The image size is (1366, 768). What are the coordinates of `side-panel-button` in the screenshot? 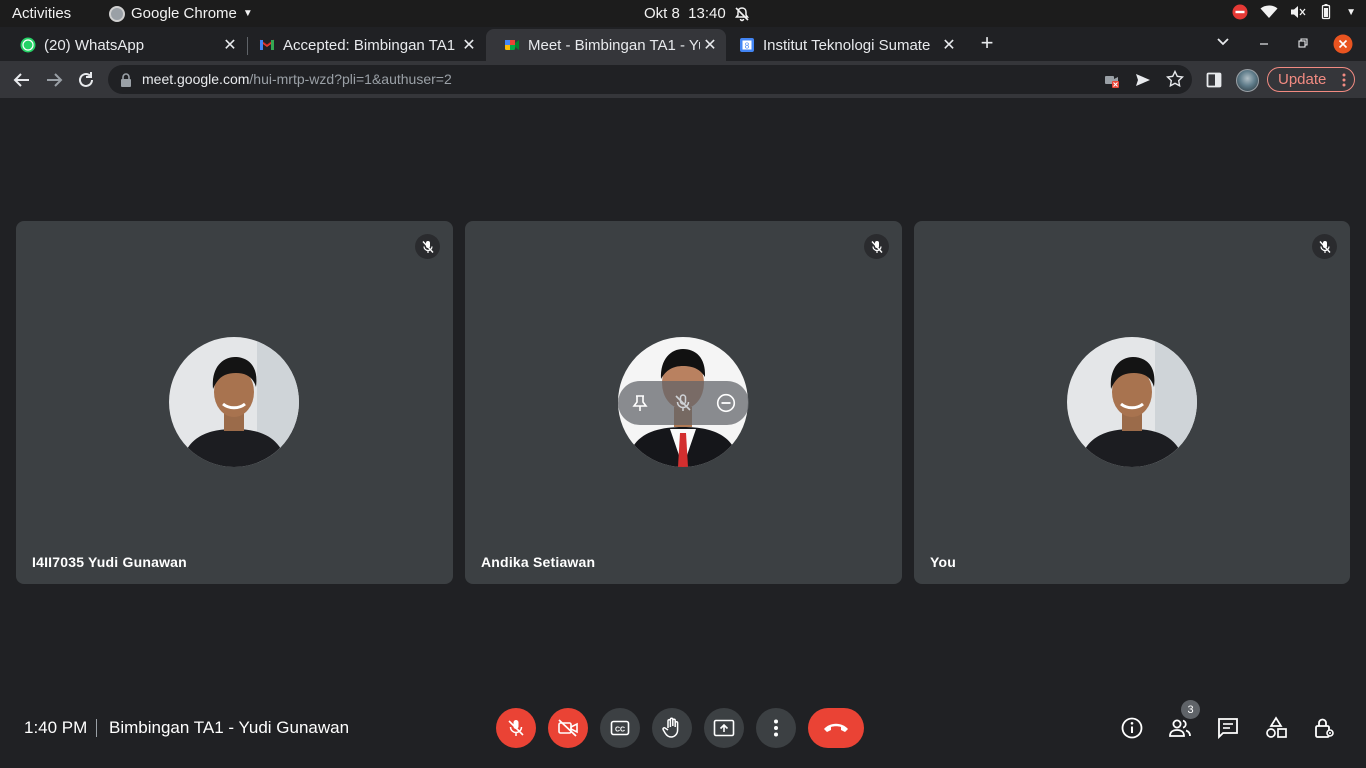 It's located at (1214, 80).